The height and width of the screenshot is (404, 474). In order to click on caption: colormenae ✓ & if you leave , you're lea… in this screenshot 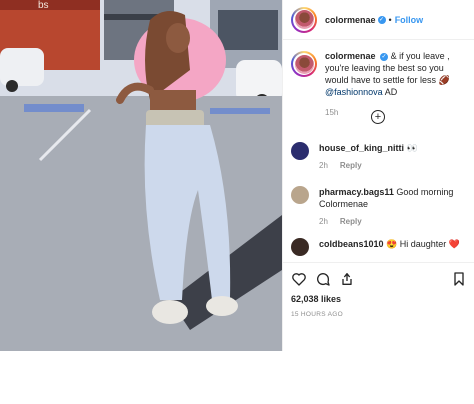, I will do `click(378, 79)`.